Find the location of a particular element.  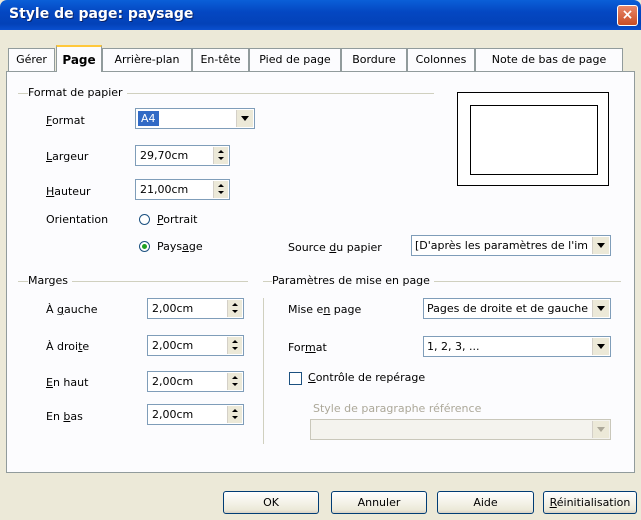

margin-right-spinner: 2,00cm is located at coordinates (195, 345).